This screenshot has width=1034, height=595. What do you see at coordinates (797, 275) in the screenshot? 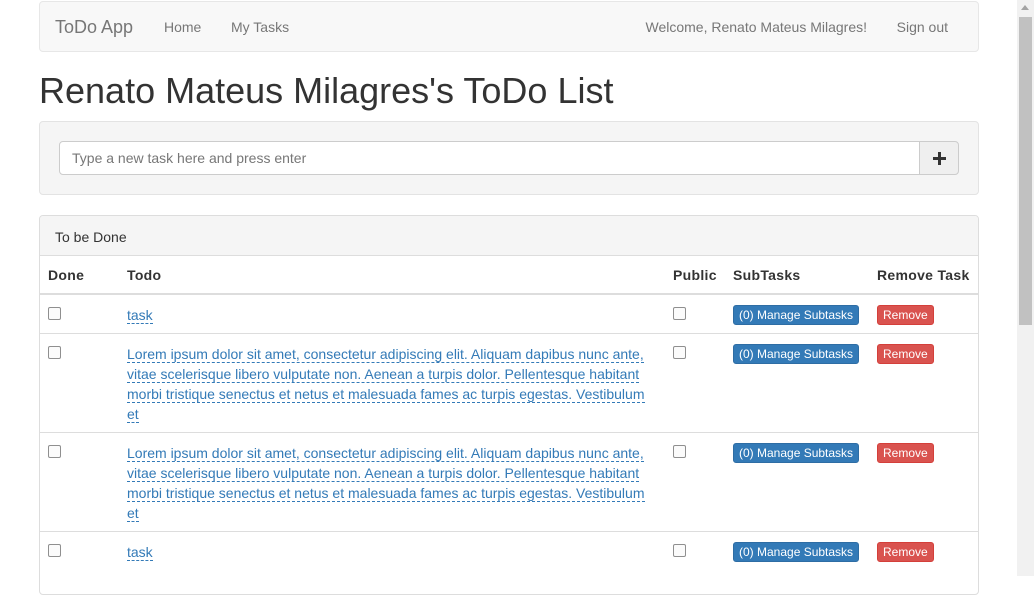
I see `column-header-subtasks: SubTasks` at bounding box center [797, 275].